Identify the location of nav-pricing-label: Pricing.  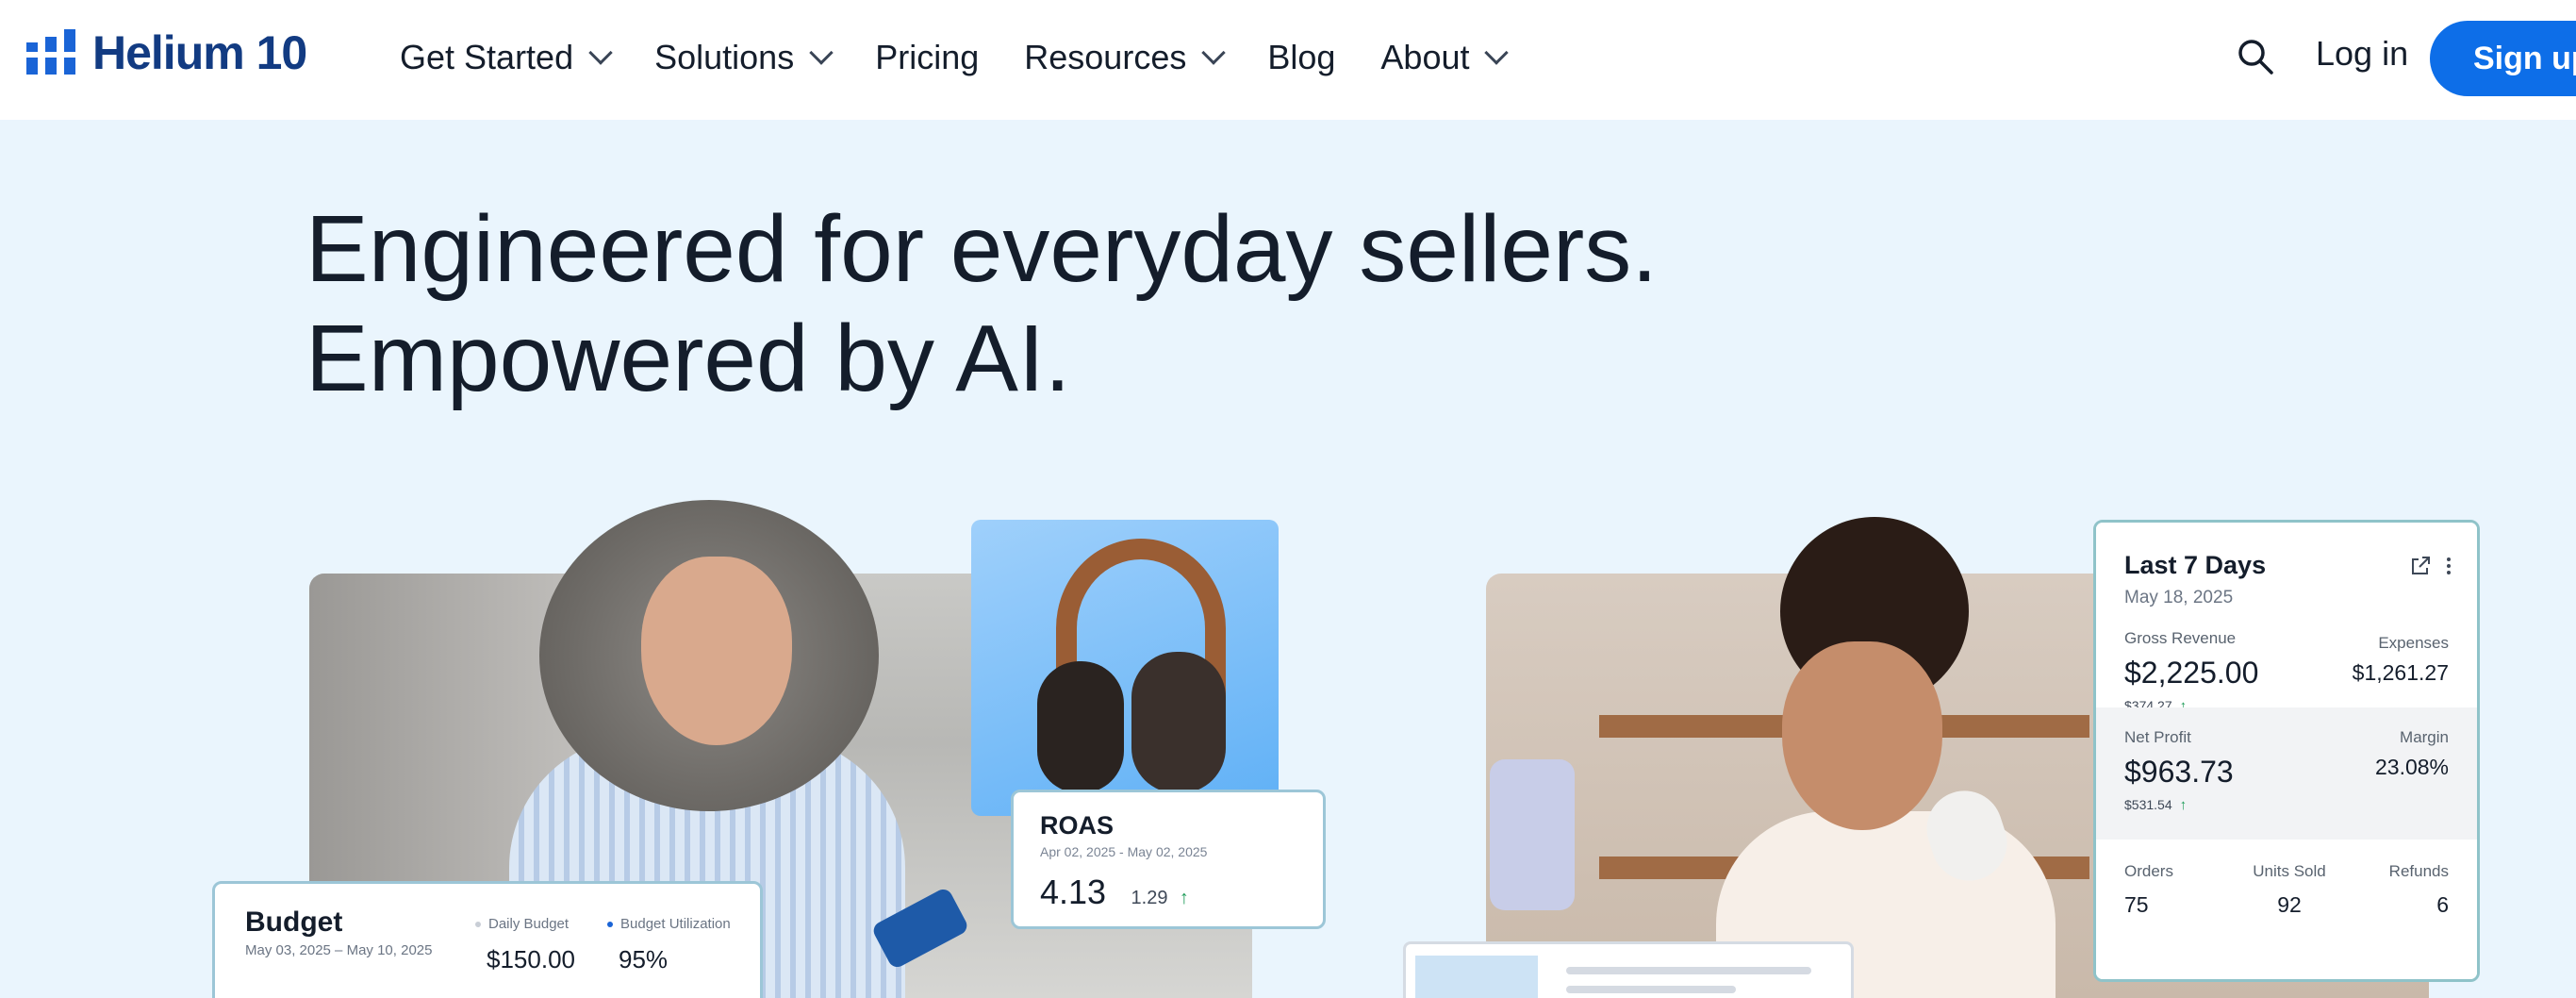
(927, 57).